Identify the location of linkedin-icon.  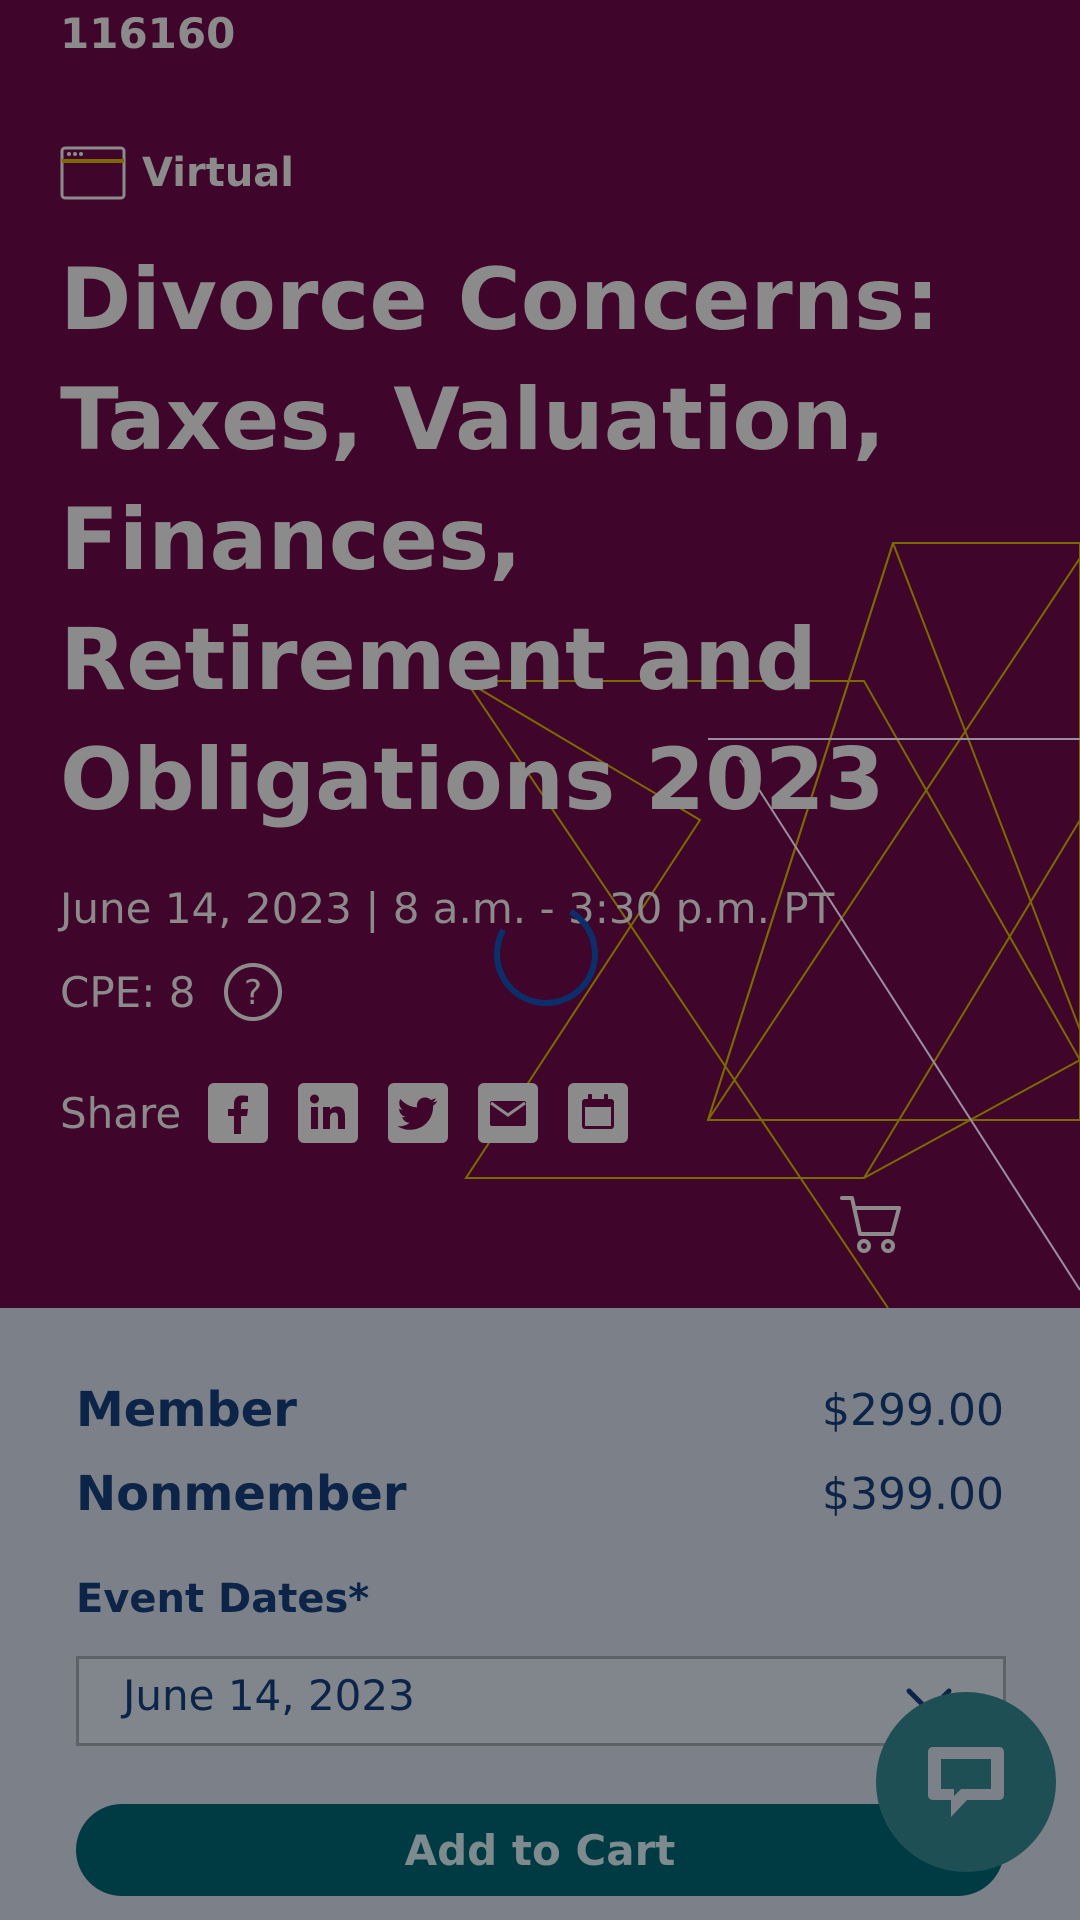
(328, 1113).